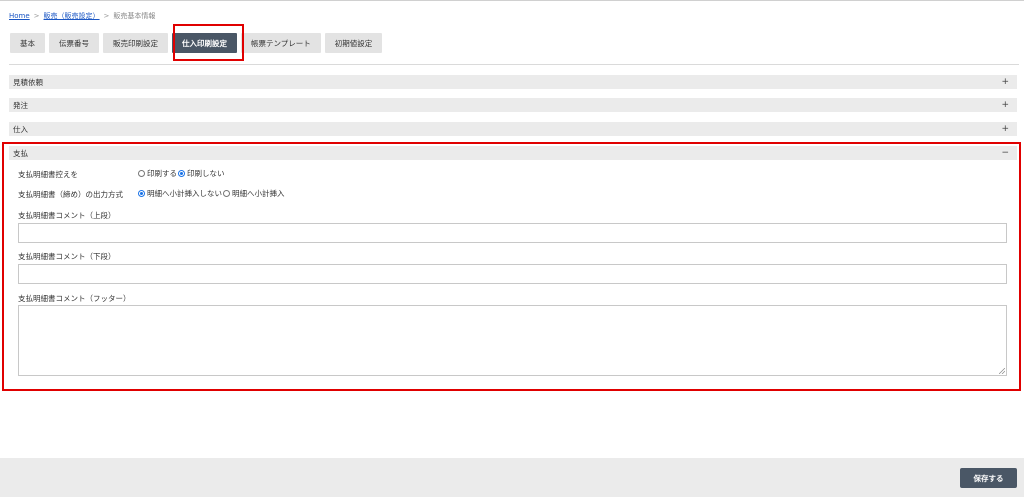  I want to click on output-method-radio-group: 明細へ小計挿入しない 明細へ小計挿入, so click(212, 193).